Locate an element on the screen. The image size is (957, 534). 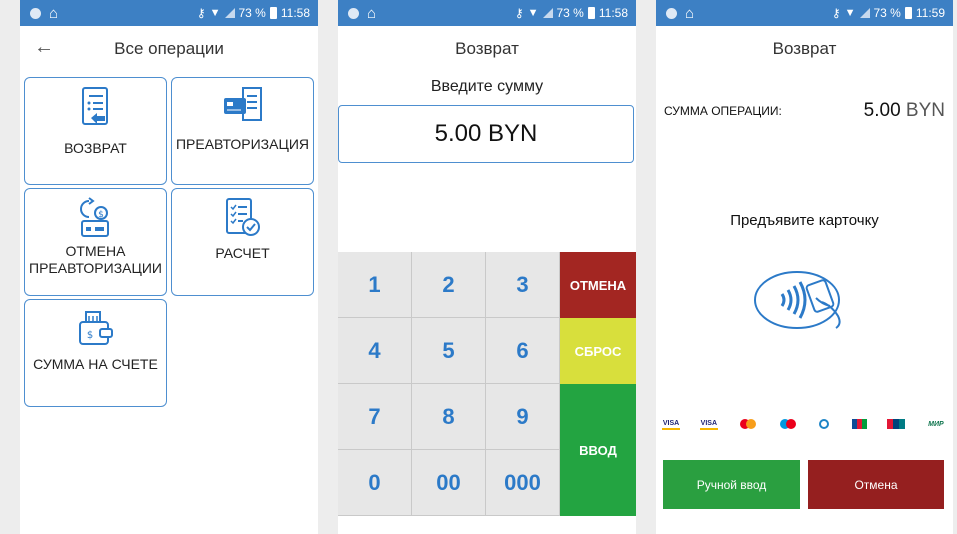
operation-sum-label: СУММА ОПЕРАЦИИ: is located at coordinates (723, 111).